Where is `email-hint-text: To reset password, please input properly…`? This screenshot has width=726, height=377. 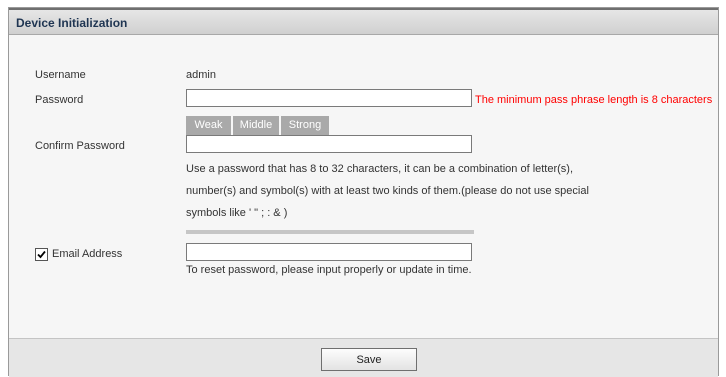 email-hint-text: To reset password, please input properly… is located at coordinates (329, 270).